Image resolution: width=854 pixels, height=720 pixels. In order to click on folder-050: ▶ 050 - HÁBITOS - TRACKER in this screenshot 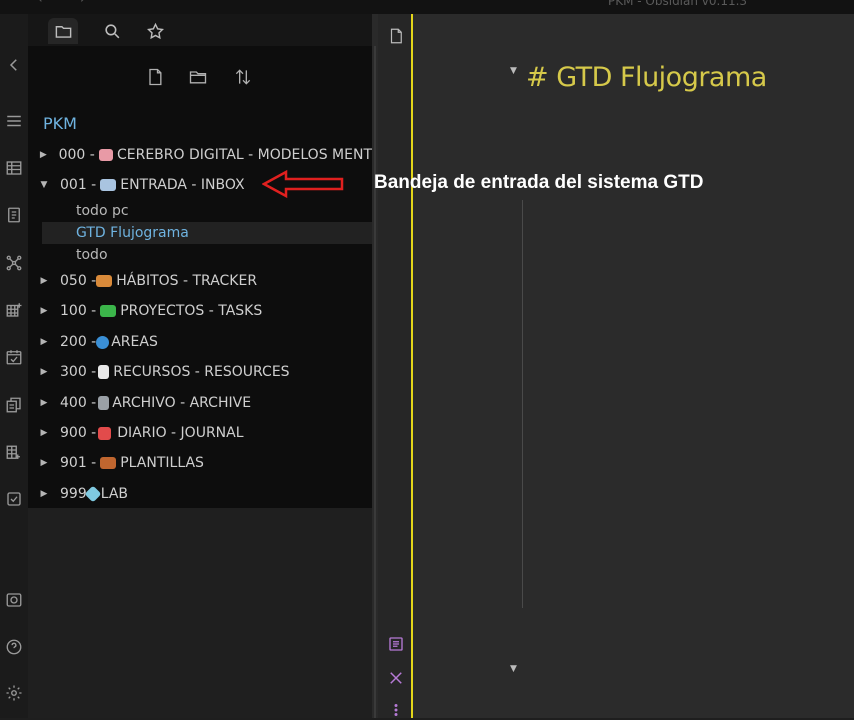, I will do `click(205, 281)`.